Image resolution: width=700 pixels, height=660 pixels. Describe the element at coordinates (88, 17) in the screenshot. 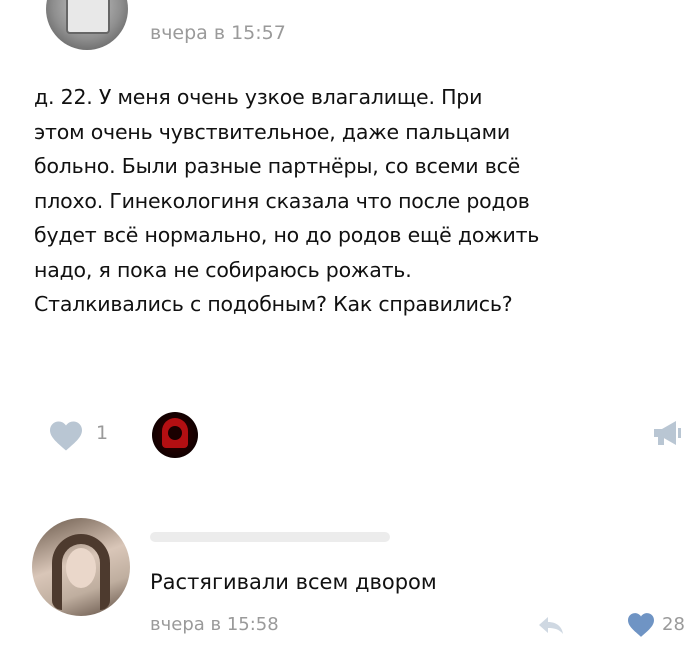

I see `avatar-image` at that location.